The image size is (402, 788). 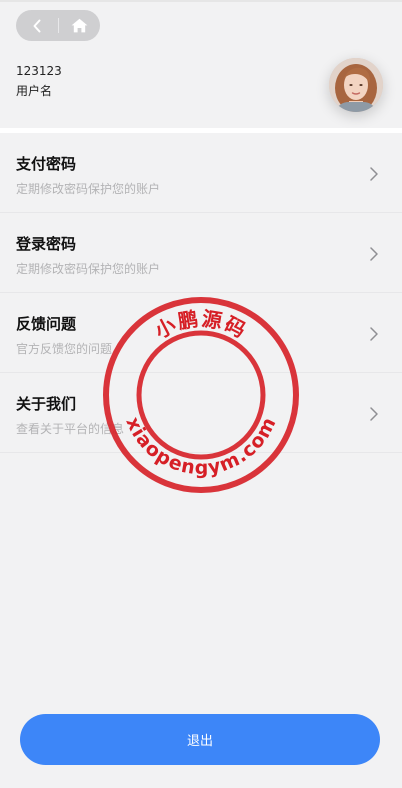 What do you see at coordinates (46, 324) in the screenshot?
I see `menu-item-title: 反馈问题` at bounding box center [46, 324].